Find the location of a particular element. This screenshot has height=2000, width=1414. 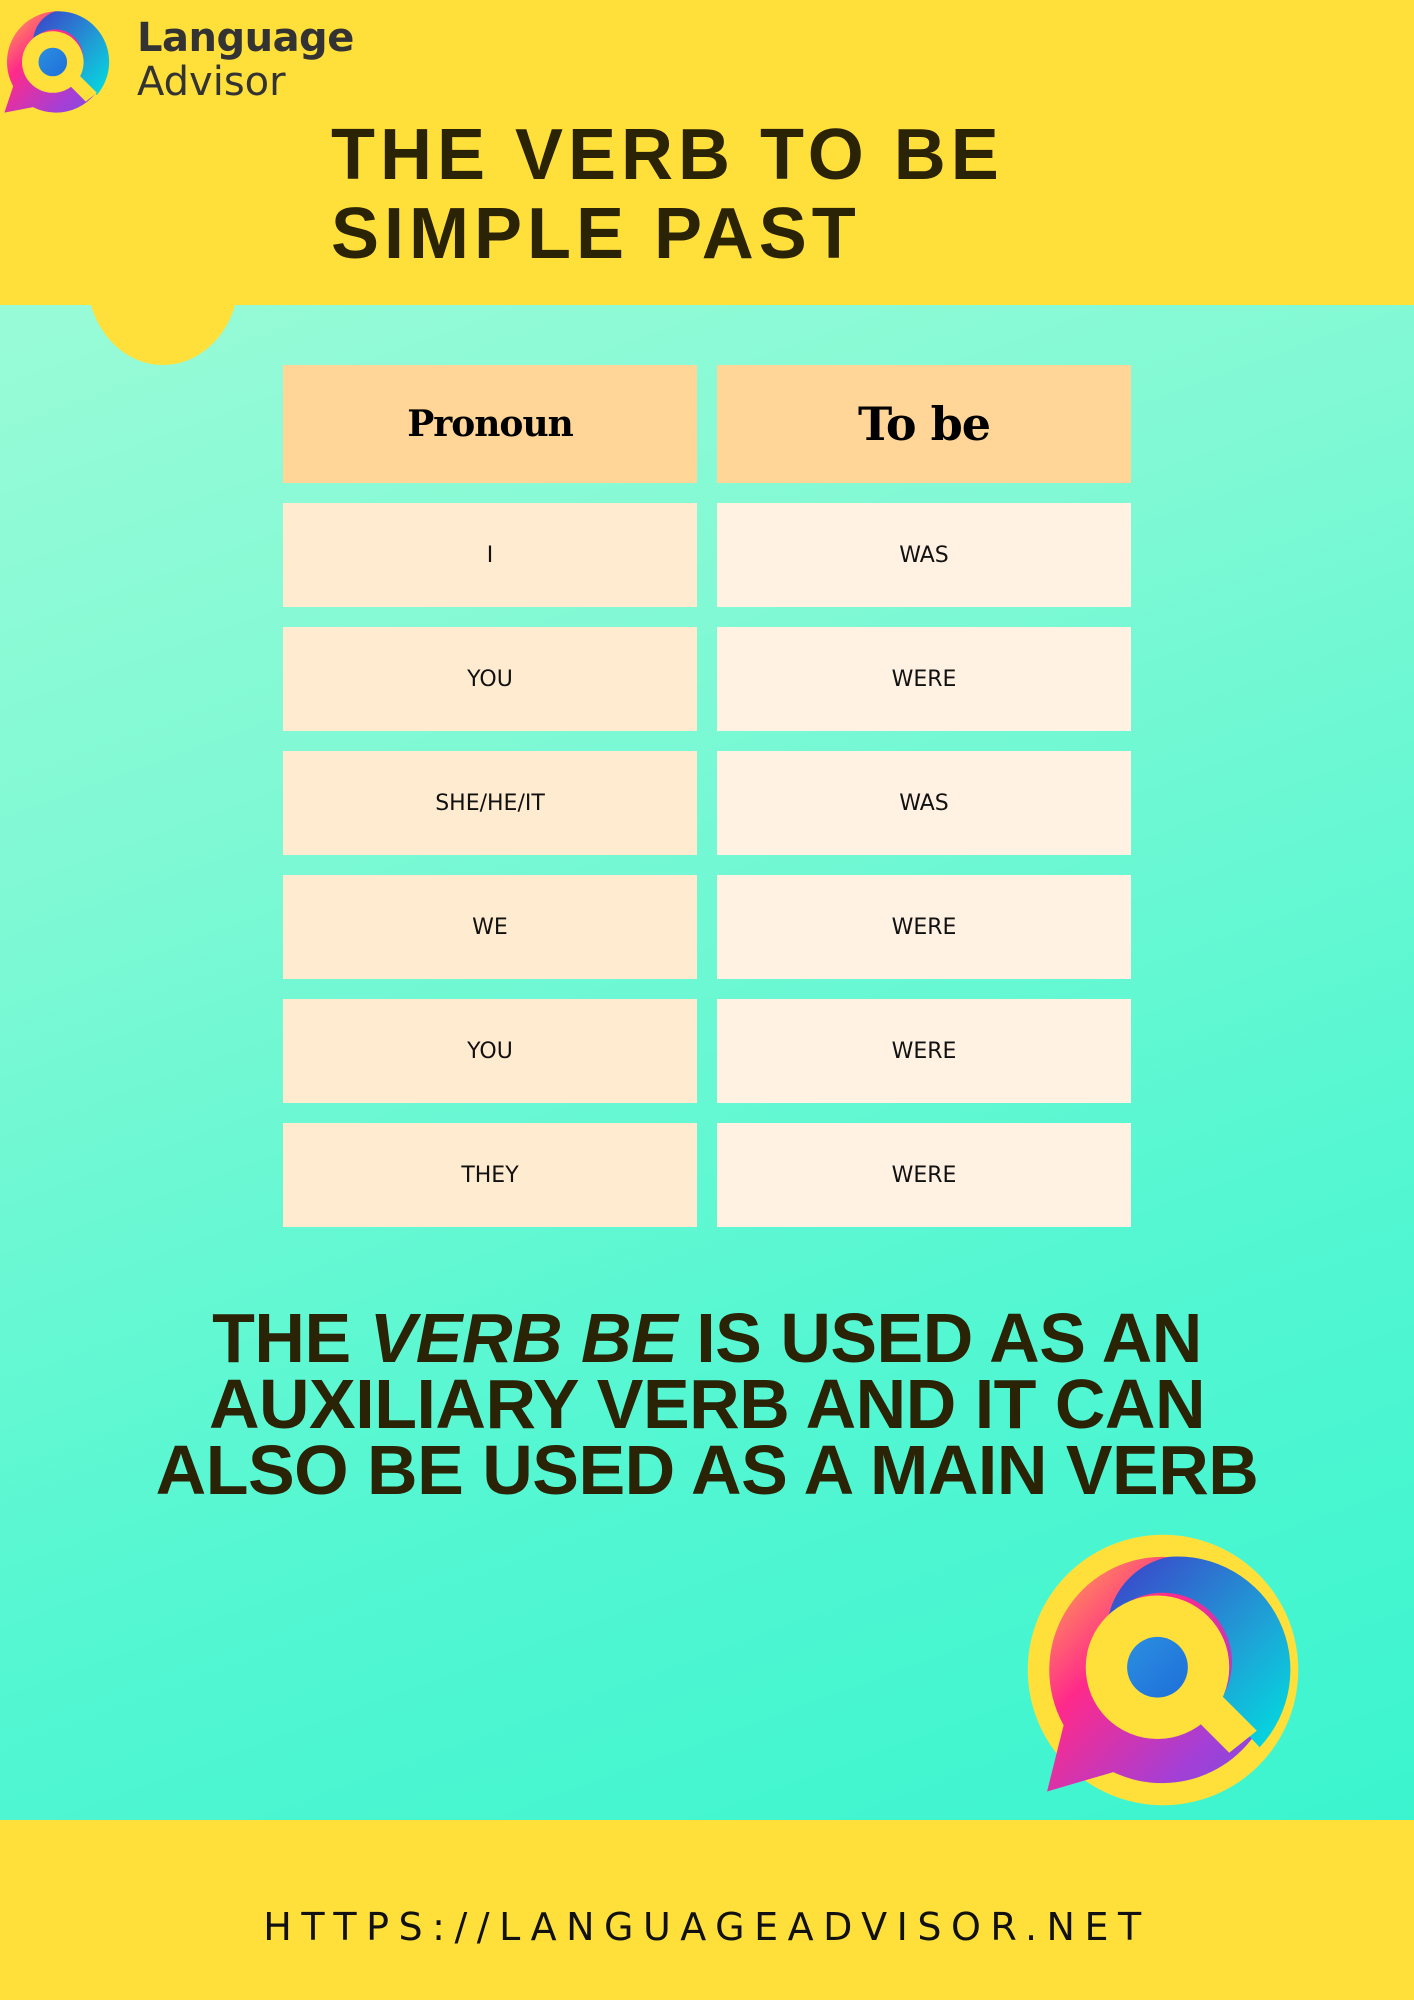

page-title-line1: THE VERB TO BE is located at coordinates (667, 155).